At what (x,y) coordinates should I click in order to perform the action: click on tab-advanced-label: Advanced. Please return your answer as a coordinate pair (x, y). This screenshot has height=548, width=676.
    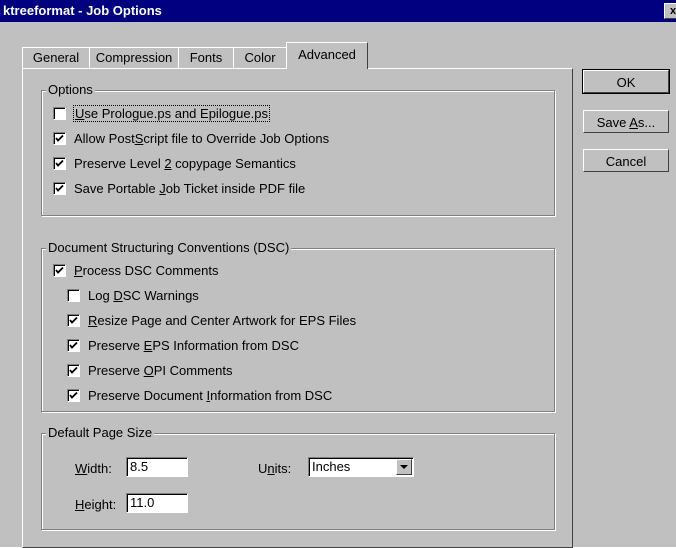
    Looking at the image, I should click on (327, 54).